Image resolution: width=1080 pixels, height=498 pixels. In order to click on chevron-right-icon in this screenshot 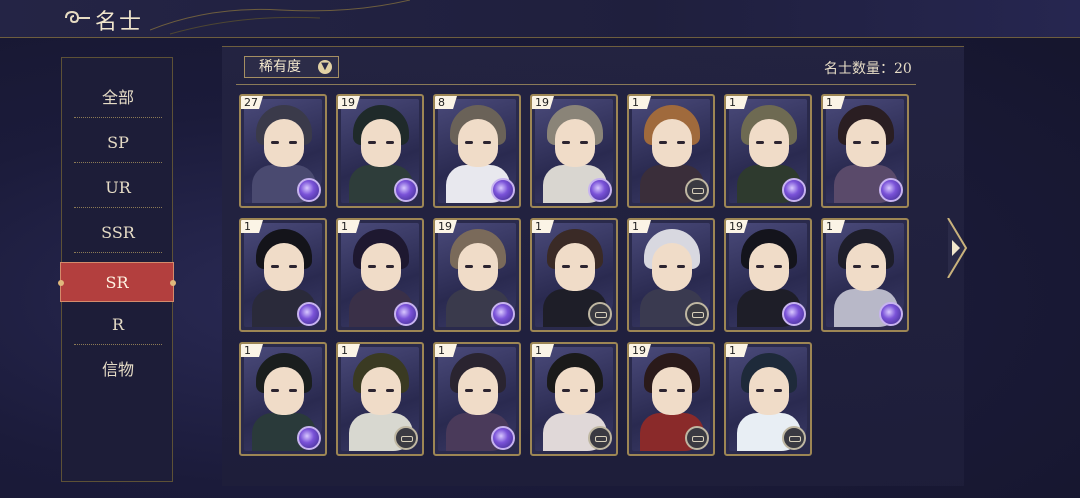, I will do `click(957, 248)`.